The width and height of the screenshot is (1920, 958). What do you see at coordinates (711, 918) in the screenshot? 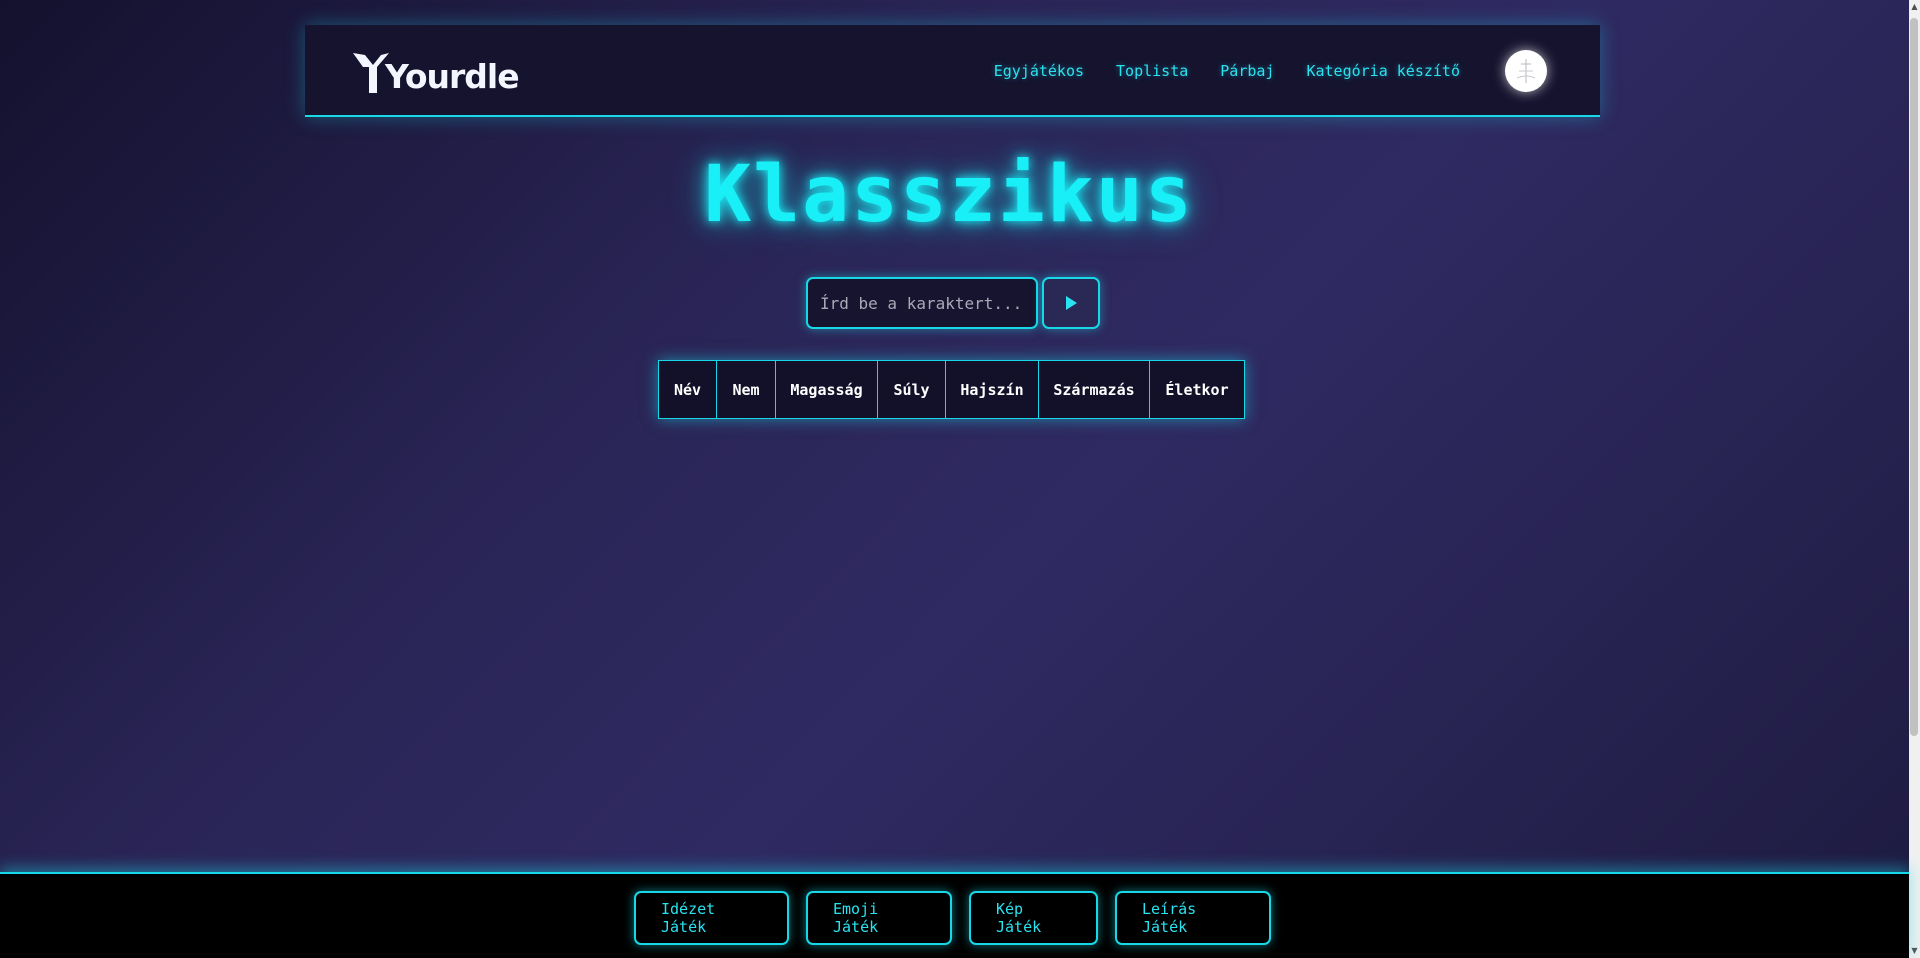
I see `quote-game-button: Idézet Játék` at bounding box center [711, 918].